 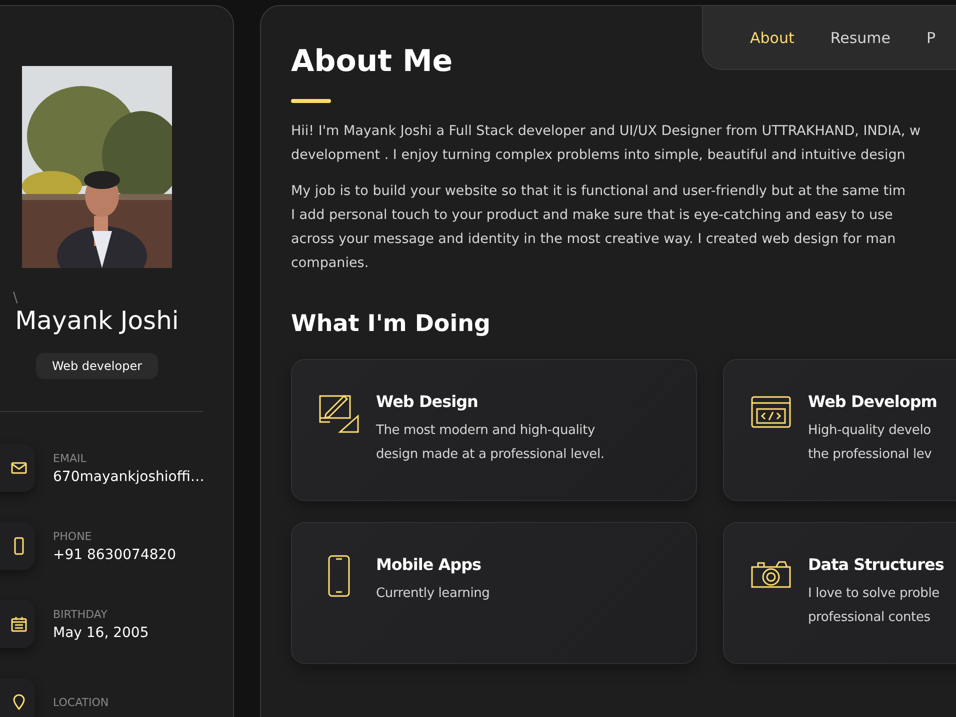 I want to click on contact-label: LOCATION, so click(x=81, y=702).